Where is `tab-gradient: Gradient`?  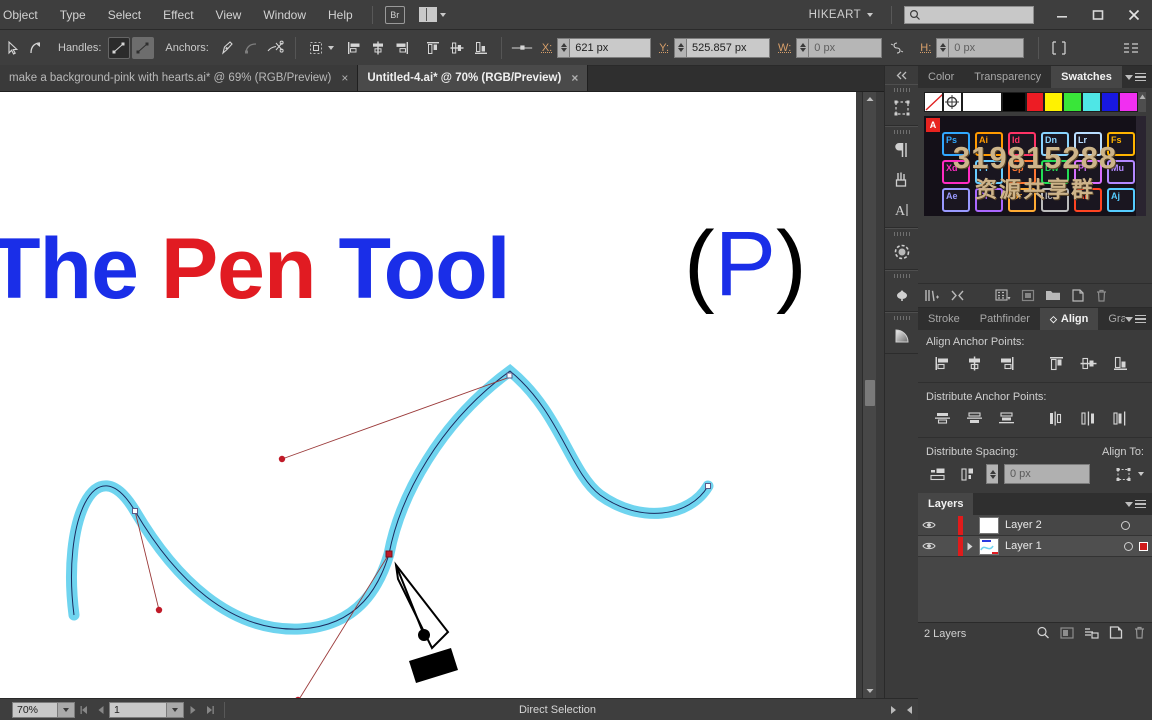
tab-gradient: Gradient is located at coordinates (1111, 319).